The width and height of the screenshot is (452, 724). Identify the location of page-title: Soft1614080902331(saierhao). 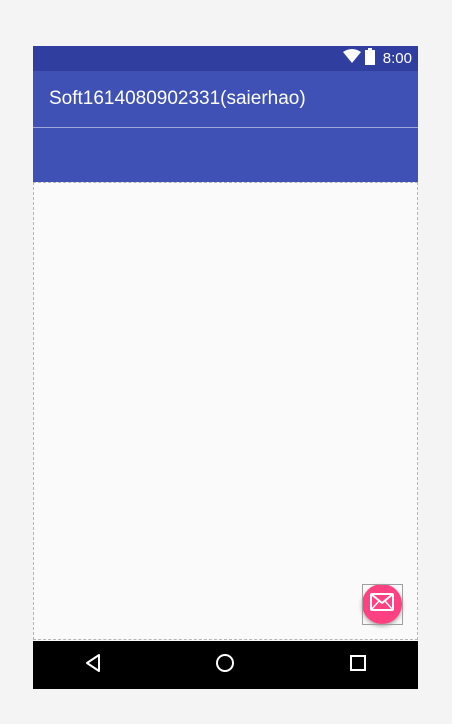
(177, 98).